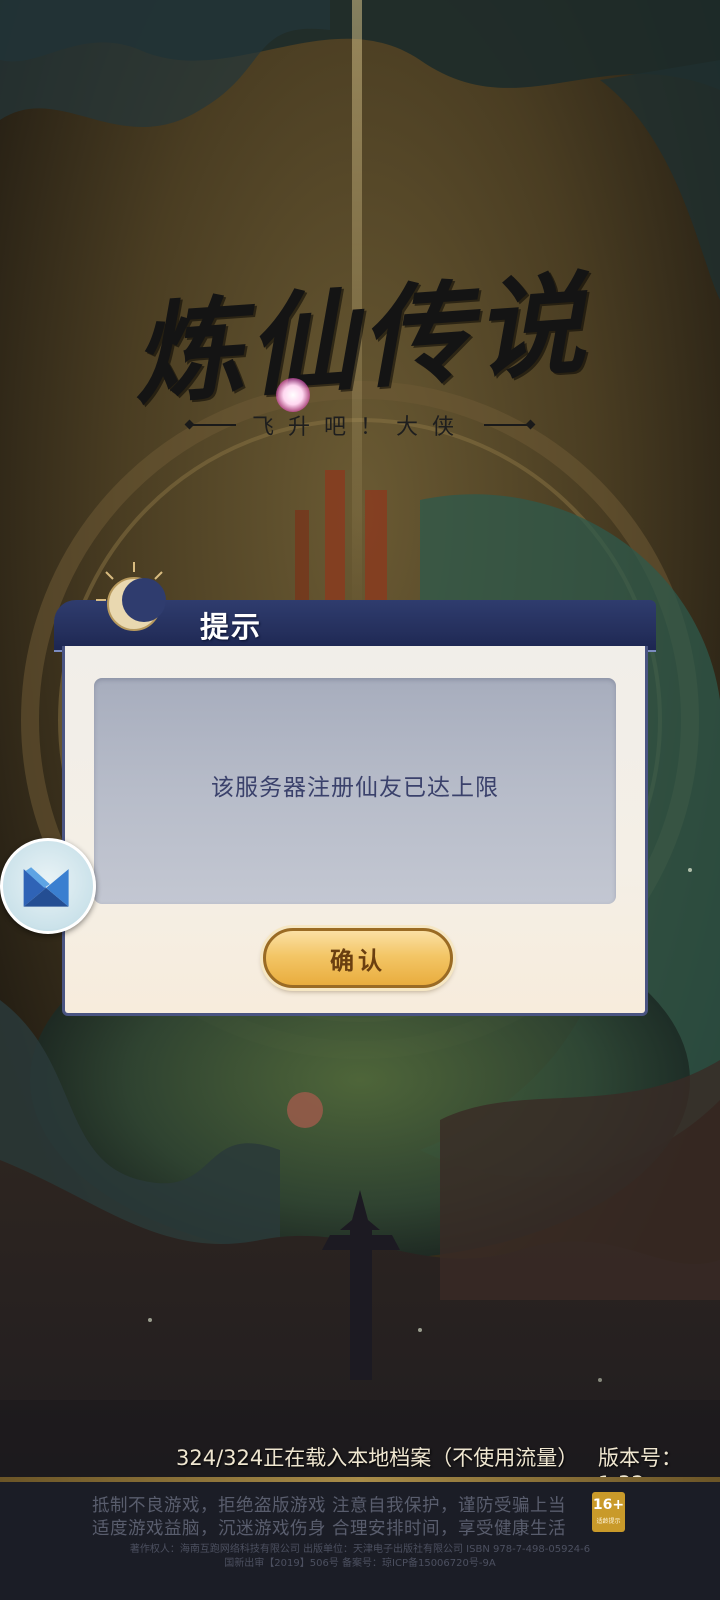 The height and width of the screenshot is (1600, 720). I want to click on logo-k-icon, so click(46, 887).